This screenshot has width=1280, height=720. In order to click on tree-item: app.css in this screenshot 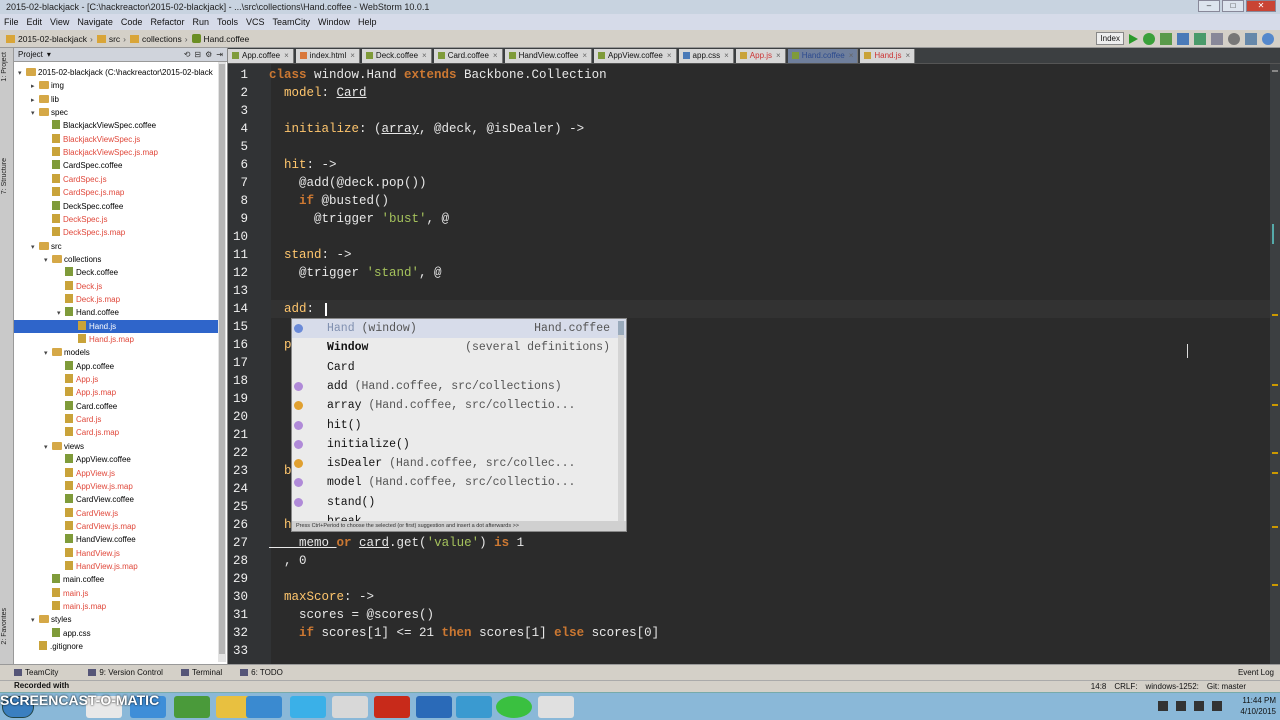, I will do `click(117, 633)`.